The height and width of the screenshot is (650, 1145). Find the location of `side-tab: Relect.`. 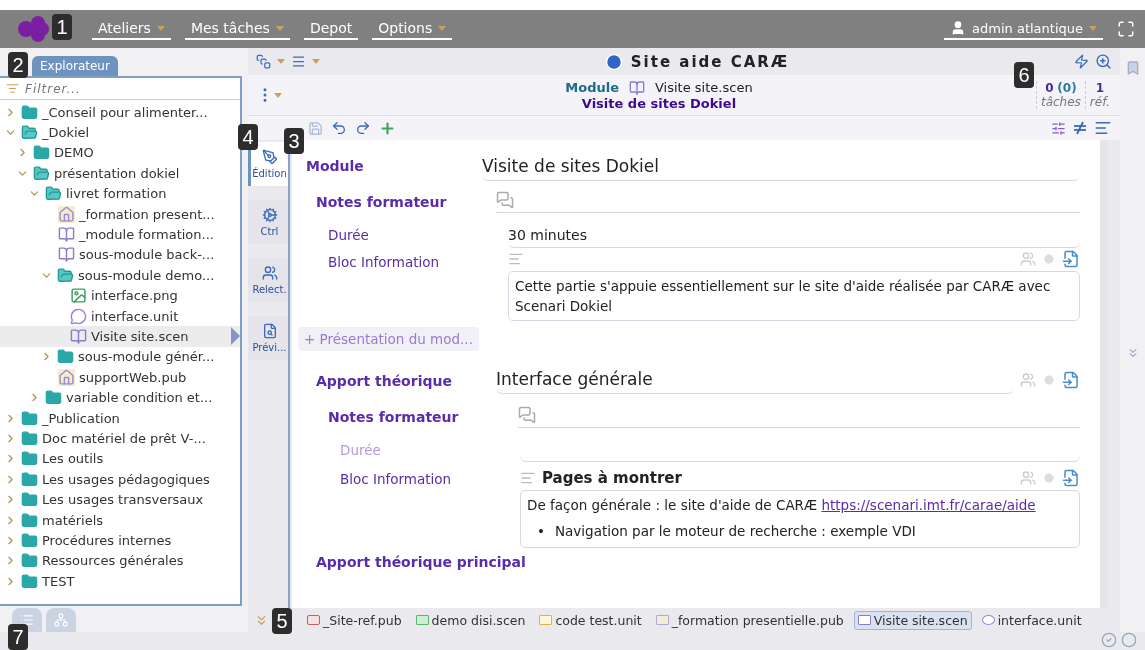

side-tab: Relect. is located at coordinates (268, 280).